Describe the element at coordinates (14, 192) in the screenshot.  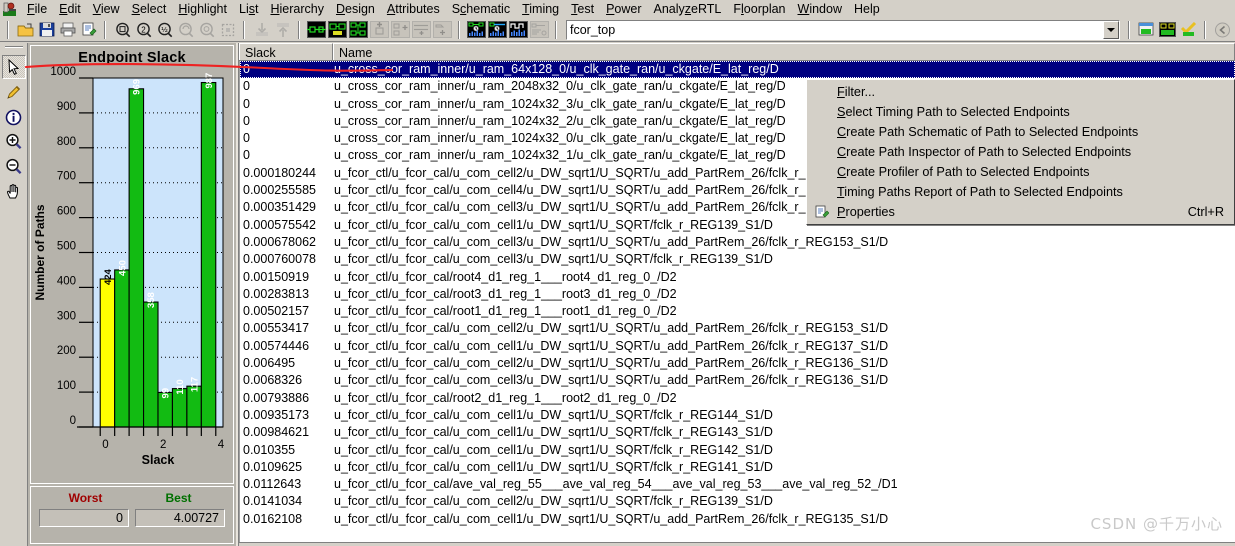
I see `pan-hand-tool` at that location.